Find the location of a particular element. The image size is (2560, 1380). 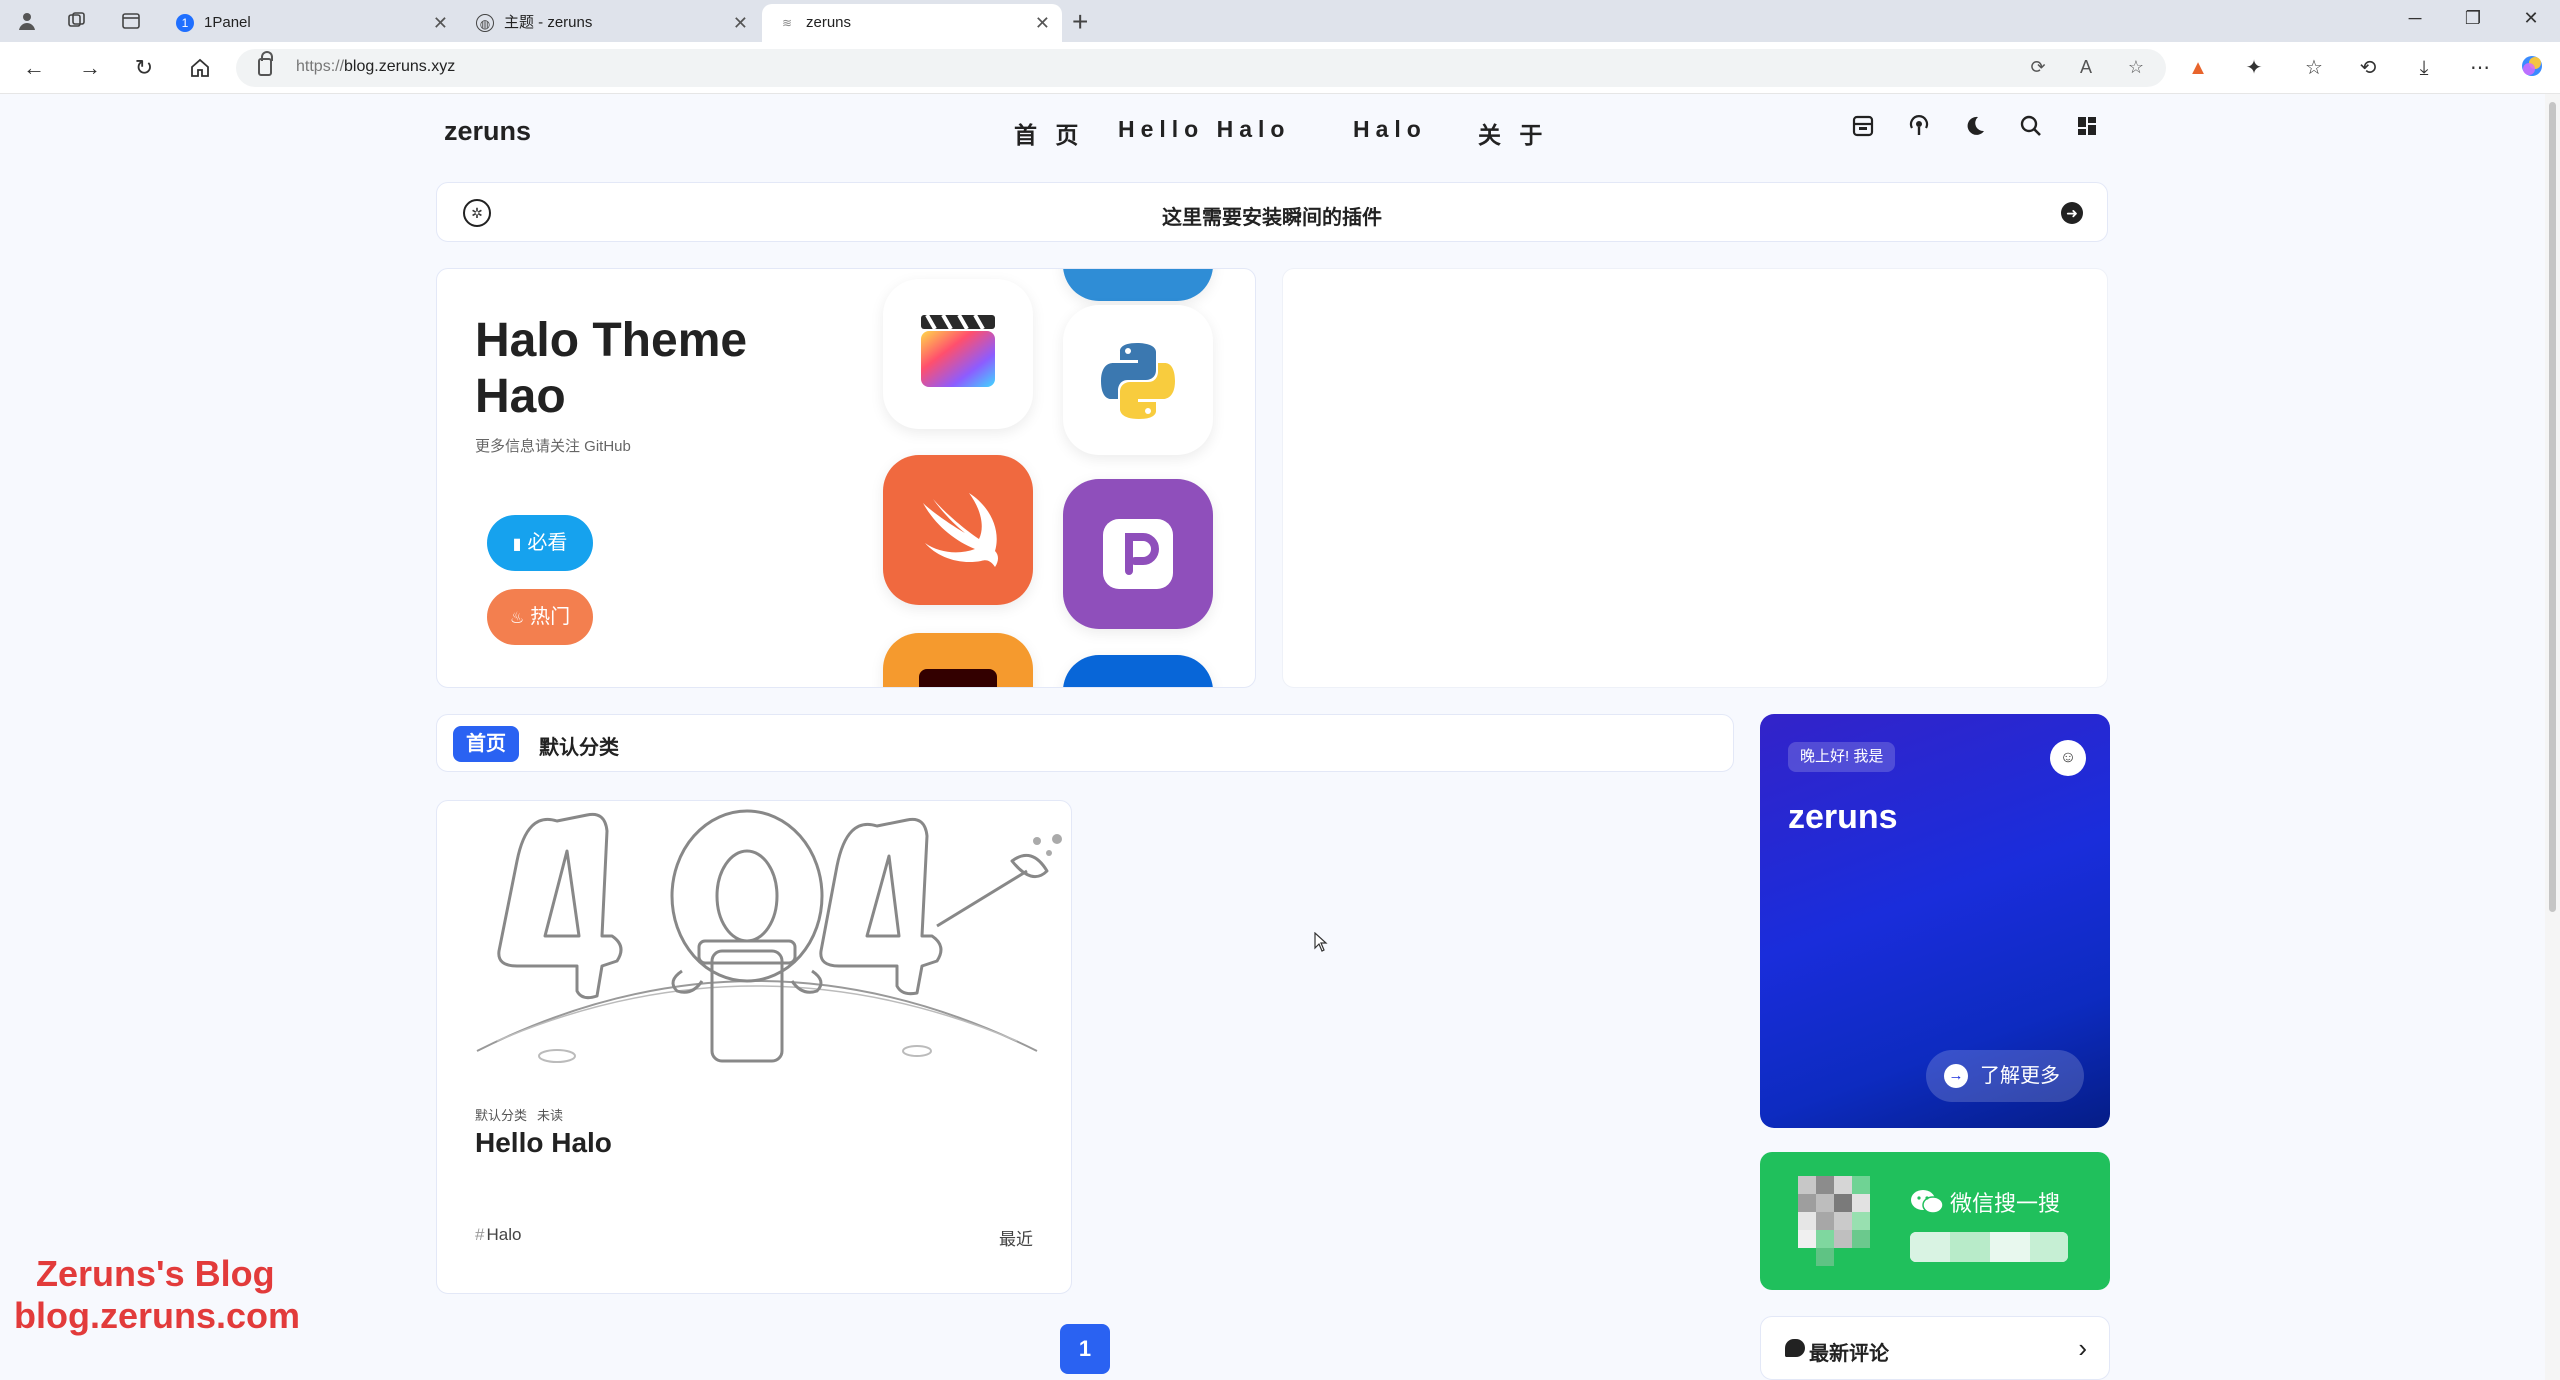

hero-subtitle: 更多信息请关注 GitHub is located at coordinates (553, 445).